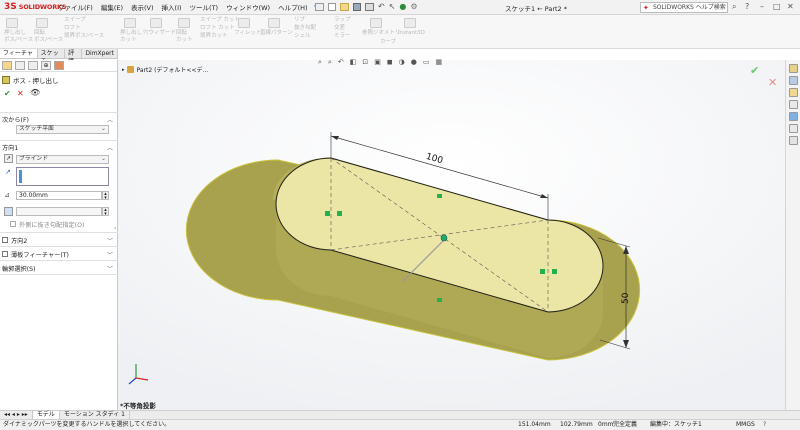  Describe the element at coordinates (217, 28) in the screenshot. I see `loft-cut-button: ロフト カット` at that location.